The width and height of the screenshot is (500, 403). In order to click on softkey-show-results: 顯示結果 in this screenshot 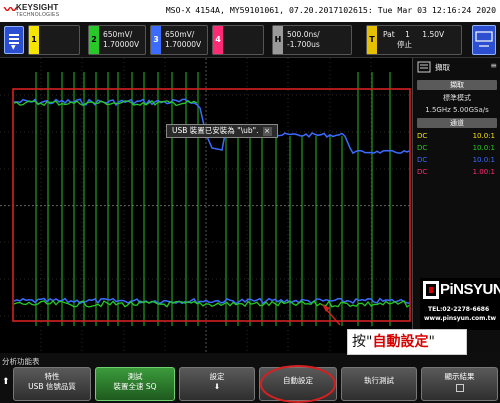, I will do `click(459, 384)`.